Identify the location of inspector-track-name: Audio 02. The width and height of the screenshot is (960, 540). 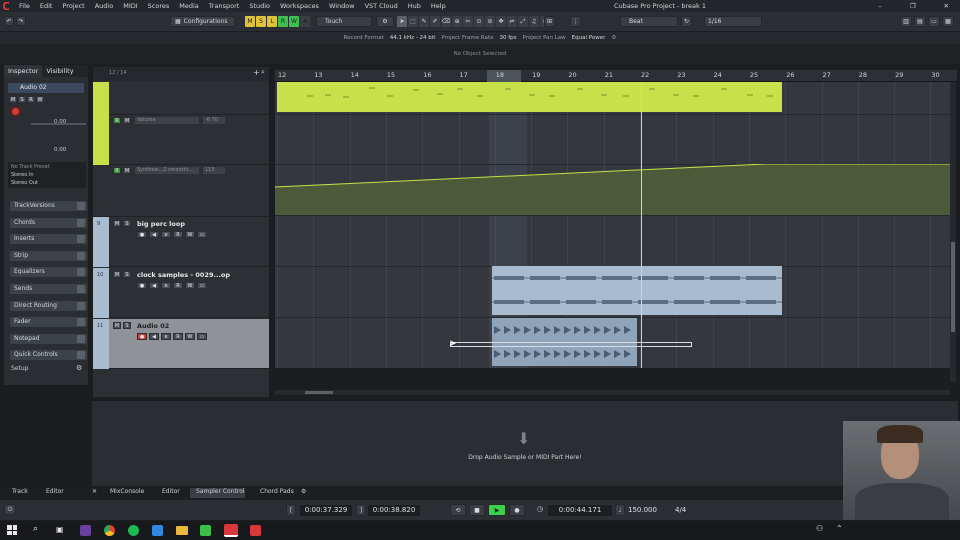
(46, 88).